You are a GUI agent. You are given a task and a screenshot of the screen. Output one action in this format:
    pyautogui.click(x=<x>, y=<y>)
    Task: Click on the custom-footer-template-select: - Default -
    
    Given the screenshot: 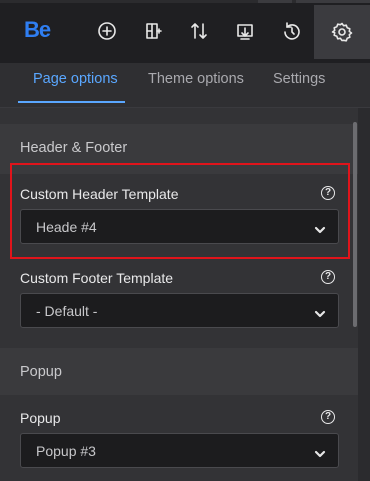 What is the action you would take?
    pyautogui.click(x=179, y=310)
    